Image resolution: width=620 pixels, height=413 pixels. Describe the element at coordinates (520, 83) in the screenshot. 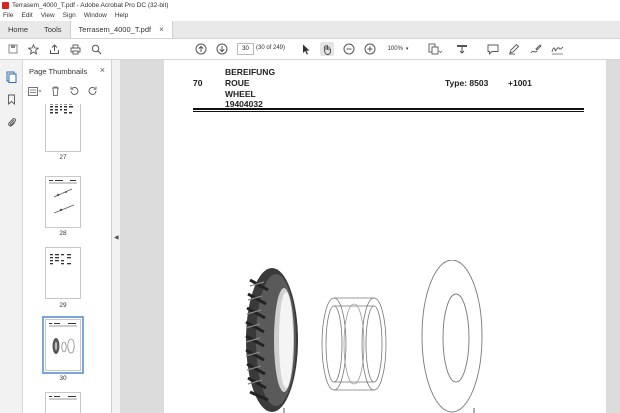

I see `type-code: +1001` at that location.